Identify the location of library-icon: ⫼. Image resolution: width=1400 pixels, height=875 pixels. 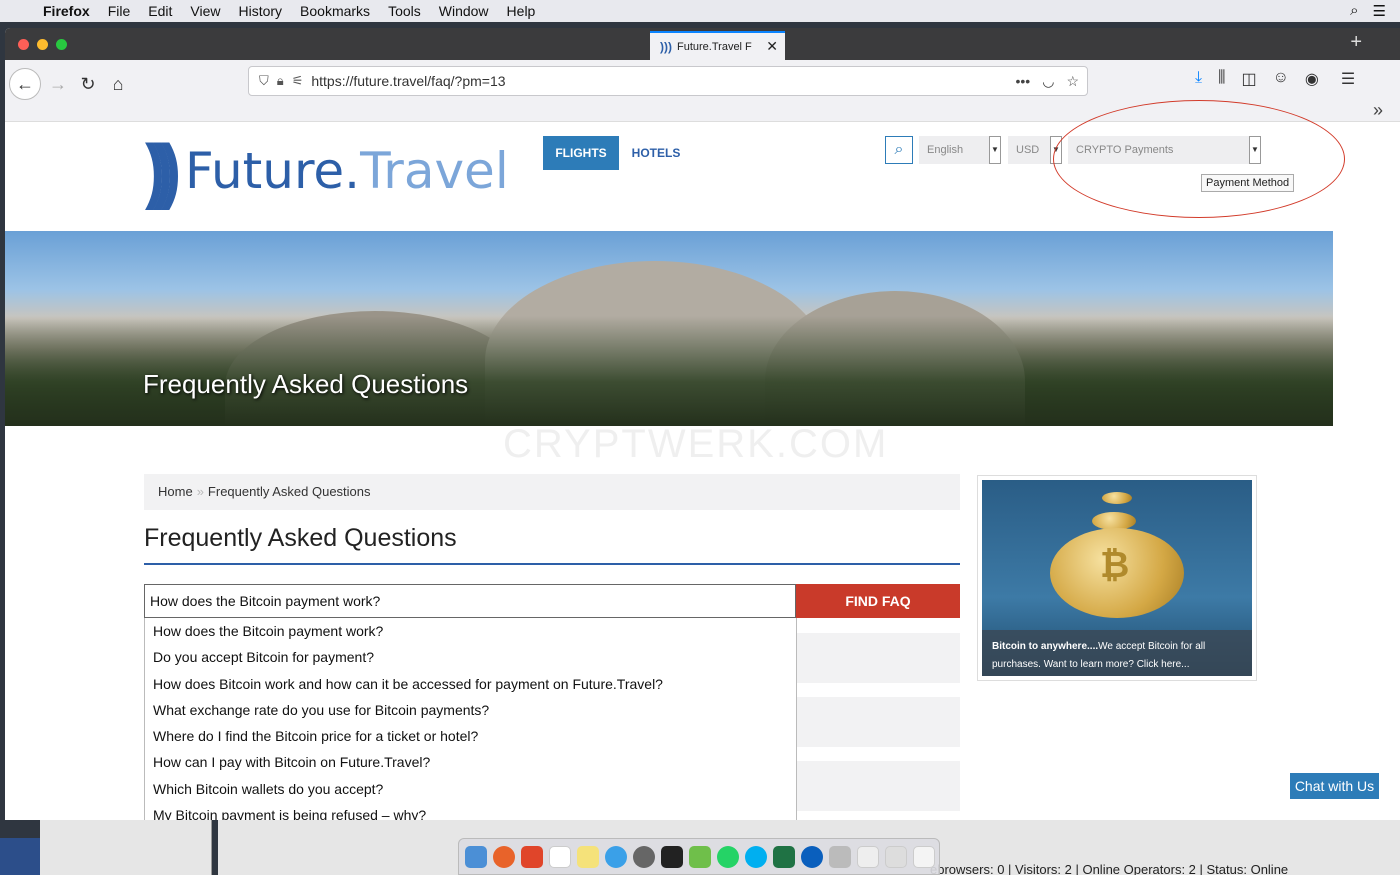
(1221, 79).